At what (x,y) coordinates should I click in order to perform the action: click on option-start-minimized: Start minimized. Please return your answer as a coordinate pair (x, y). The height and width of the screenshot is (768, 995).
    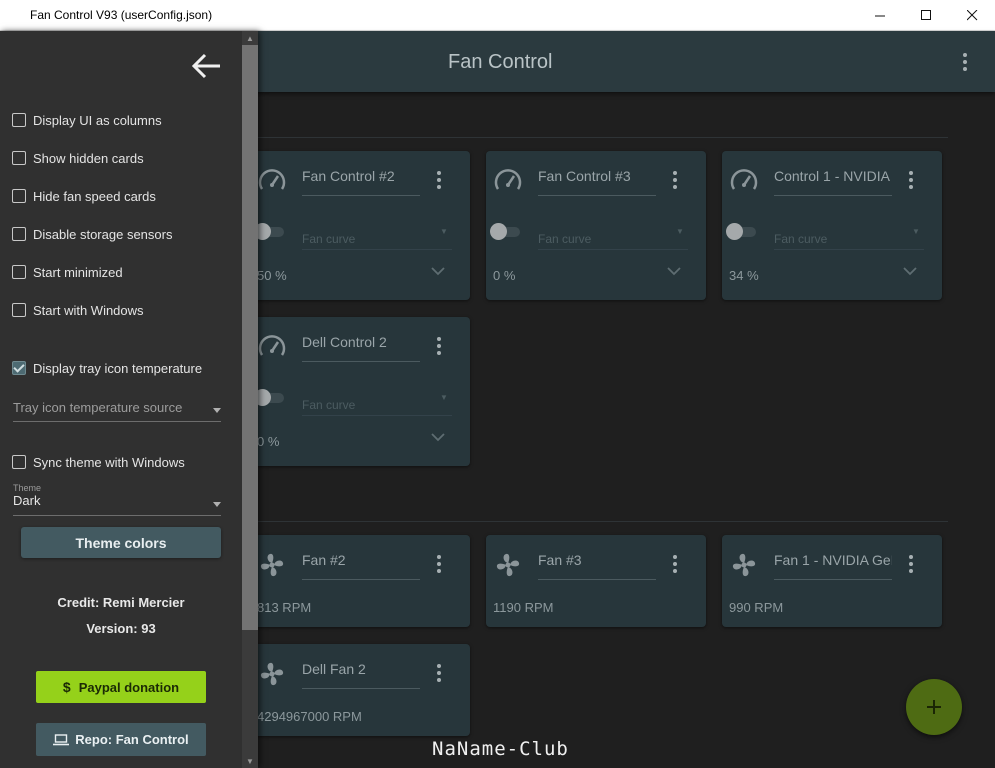
    Looking at the image, I should click on (67, 272).